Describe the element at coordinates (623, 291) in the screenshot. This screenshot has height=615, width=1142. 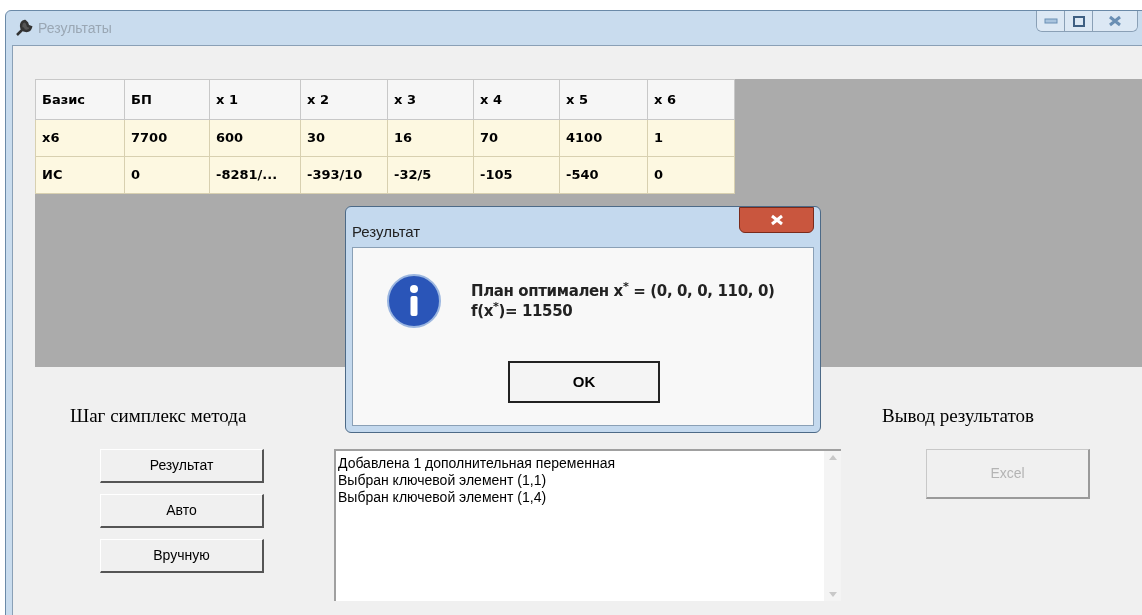
I see `message-text: План оптимален x$^{*}$ = (0, 0, 0, 110, 0)` at that location.